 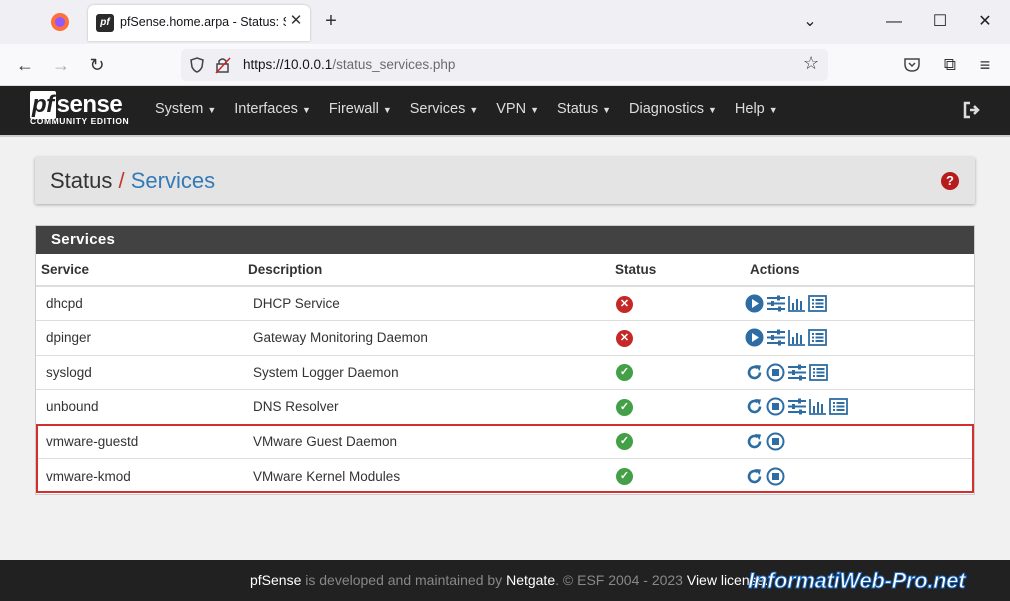 I want to click on service-description: VMware Kernel Modules, so click(x=426, y=475).